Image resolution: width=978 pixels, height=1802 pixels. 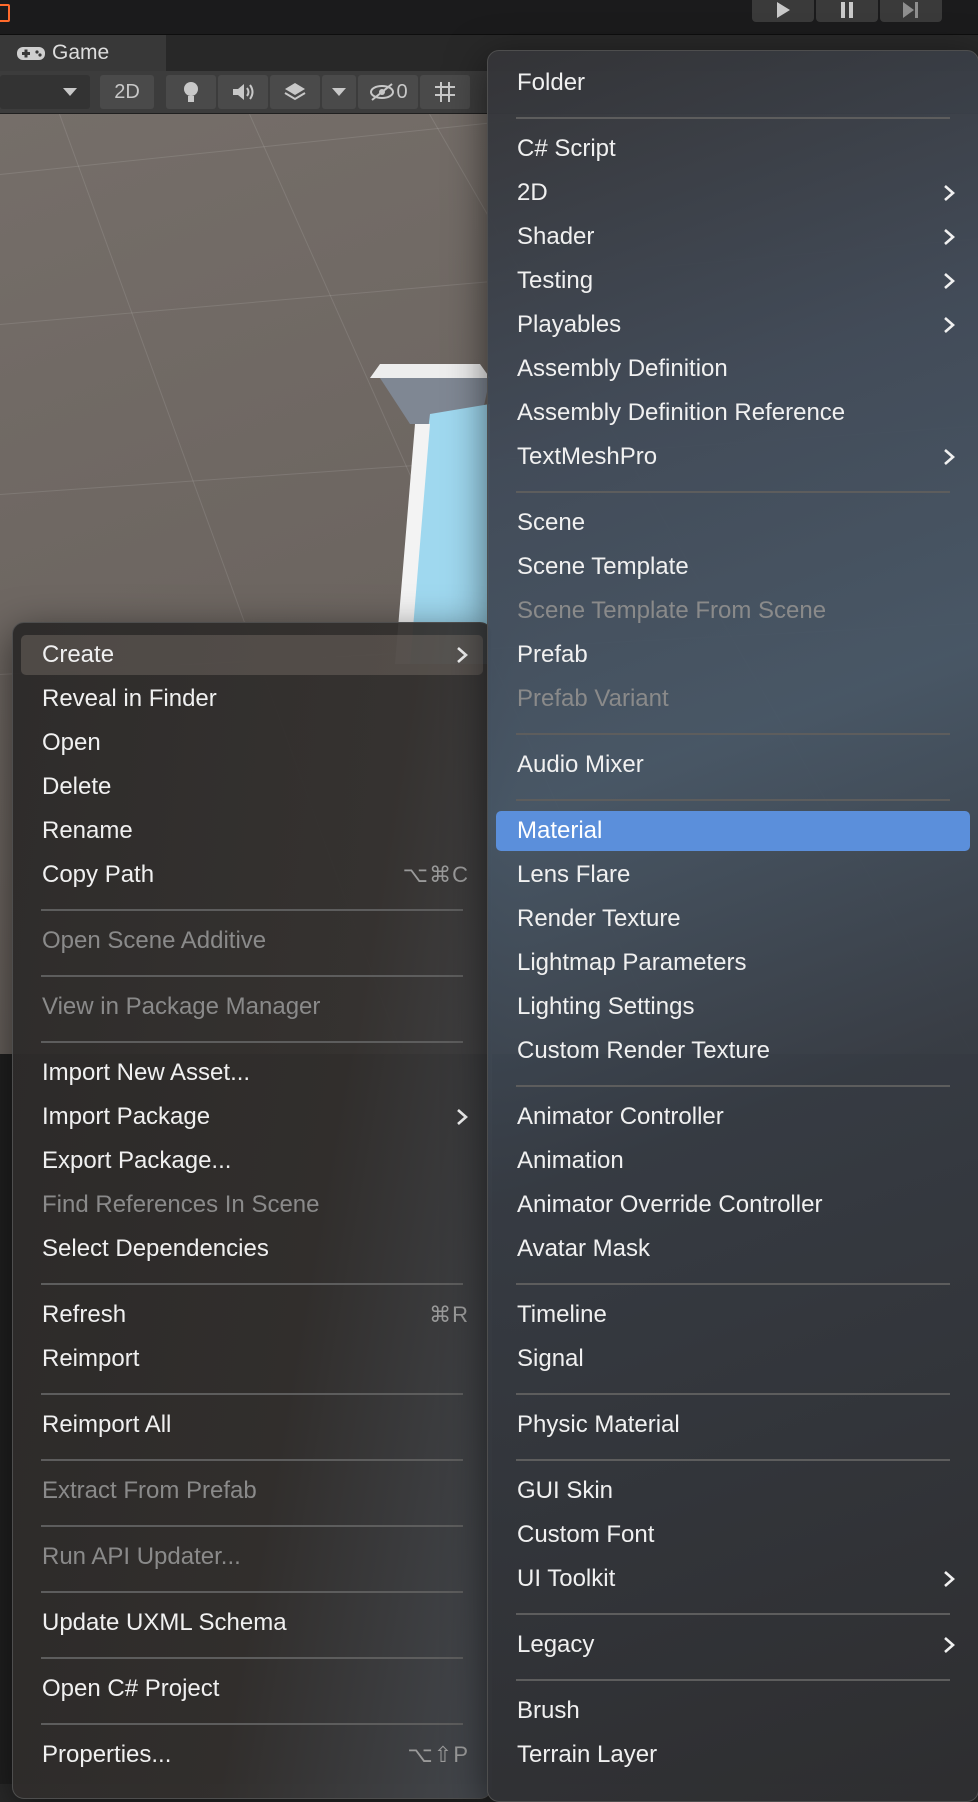 What do you see at coordinates (252, 1249) in the screenshot?
I see `menu-item-select-dependencies: Select Dependencies` at bounding box center [252, 1249].